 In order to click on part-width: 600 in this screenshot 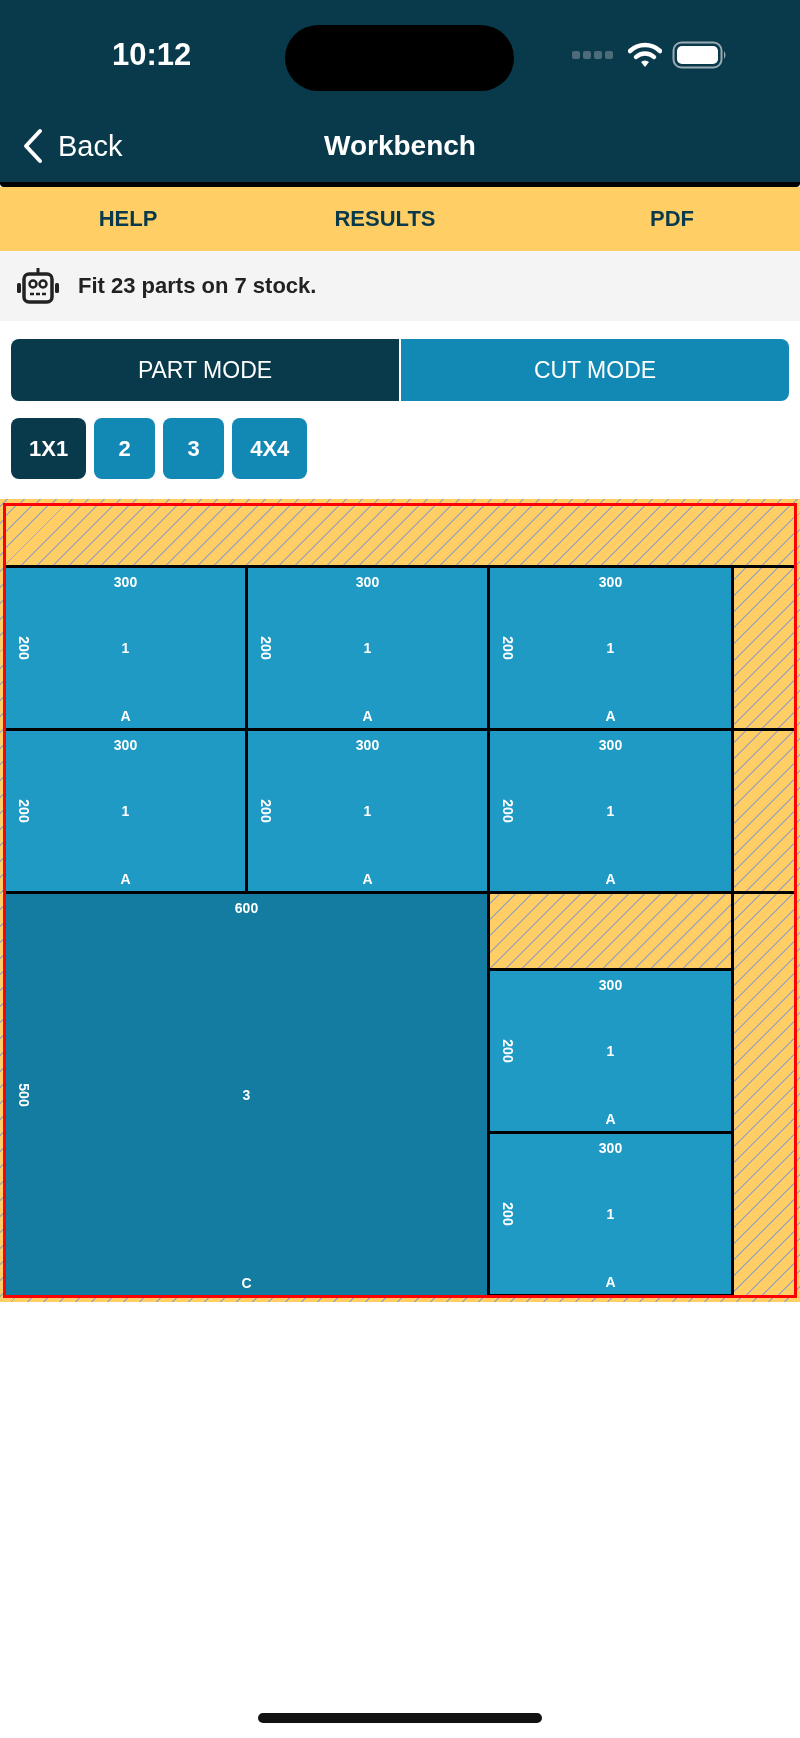, I will do `click(246, 908)`.